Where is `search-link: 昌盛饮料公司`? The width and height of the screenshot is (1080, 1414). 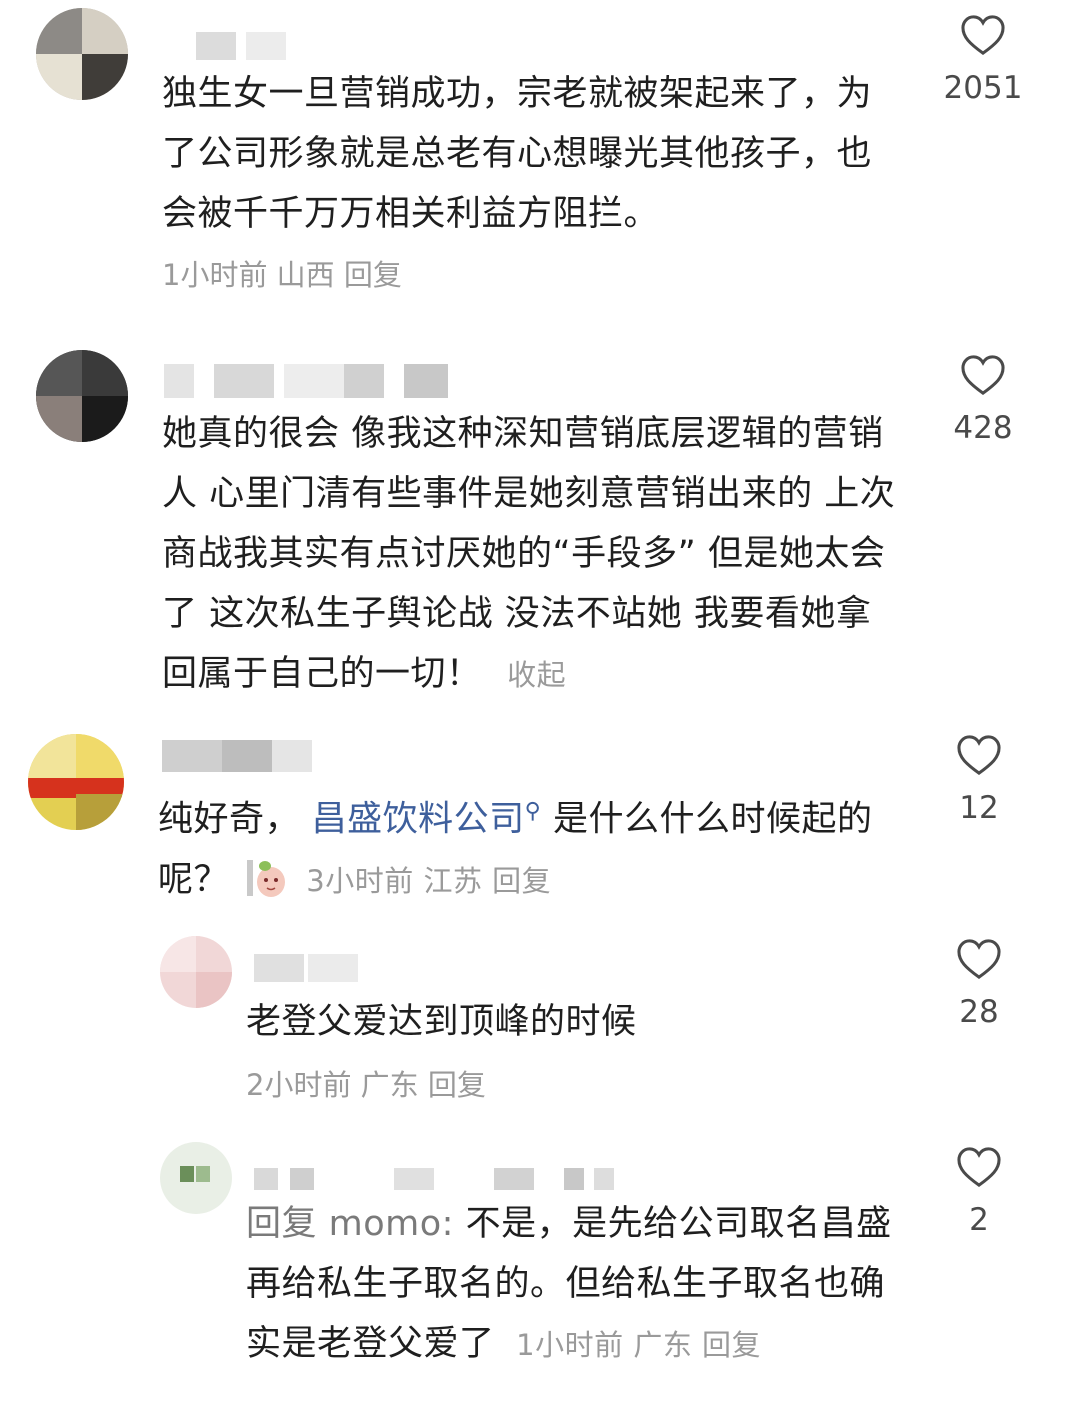 search-link: 昌盛饮料公司 is located at coordinates (418, 820).